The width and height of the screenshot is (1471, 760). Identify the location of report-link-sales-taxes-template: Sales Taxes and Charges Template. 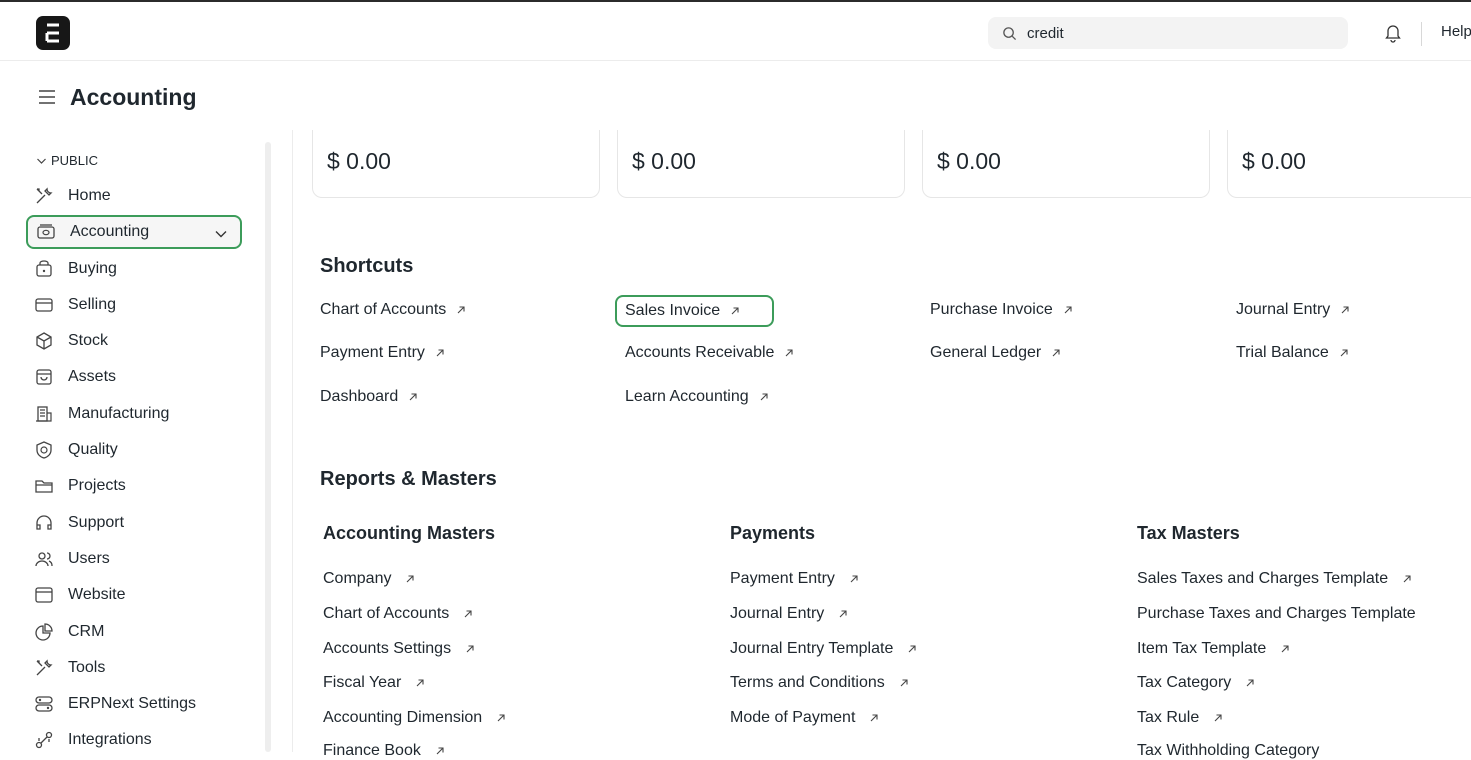
(1274, 579).